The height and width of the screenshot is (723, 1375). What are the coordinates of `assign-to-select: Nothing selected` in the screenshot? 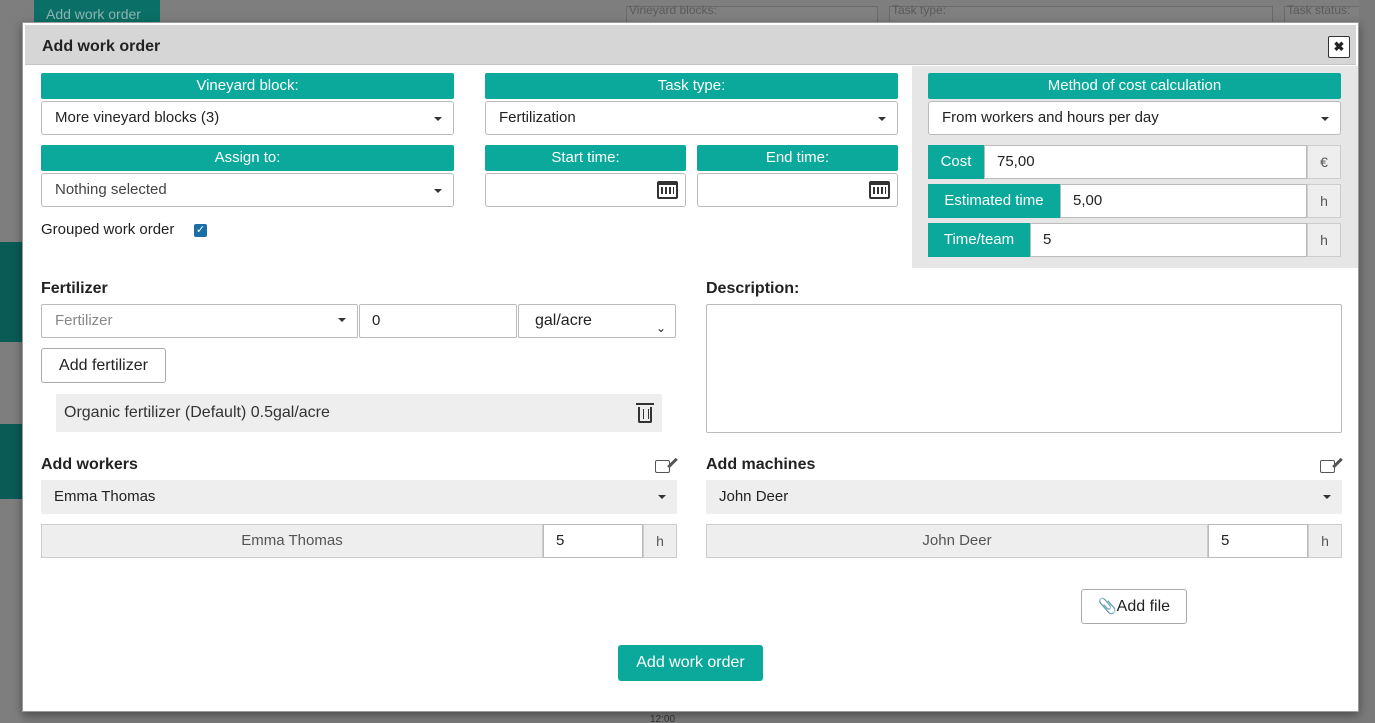 It's located at (247, 190).